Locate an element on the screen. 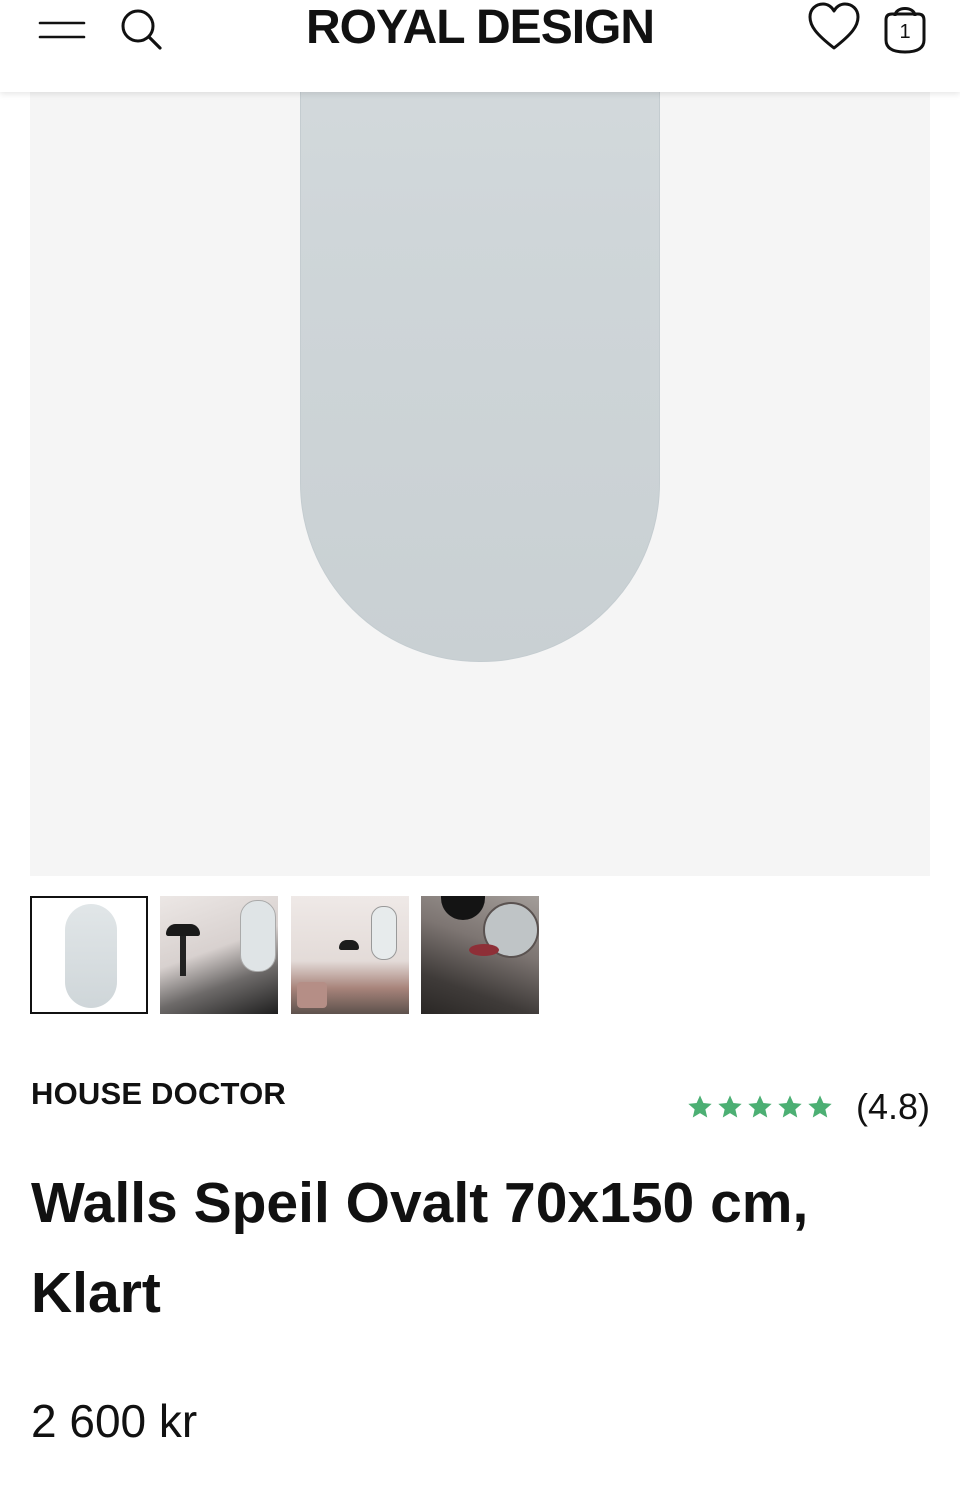 The width and height of the screenshot is (960, 1504). chair-shape is located at coordinates (312, 995).